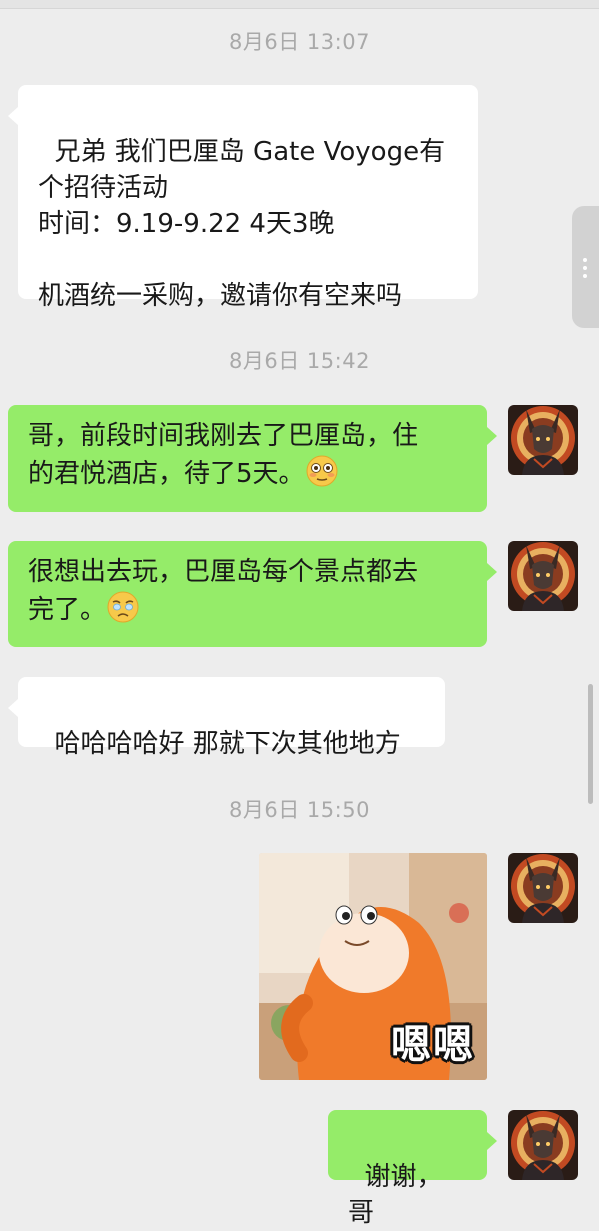 The image size is (599, 1231). What do you see at coordinates (299, 810) in the screenshot?
I see `timestamp-3: 8月6日 15:50` at bounding box center [299, 810].